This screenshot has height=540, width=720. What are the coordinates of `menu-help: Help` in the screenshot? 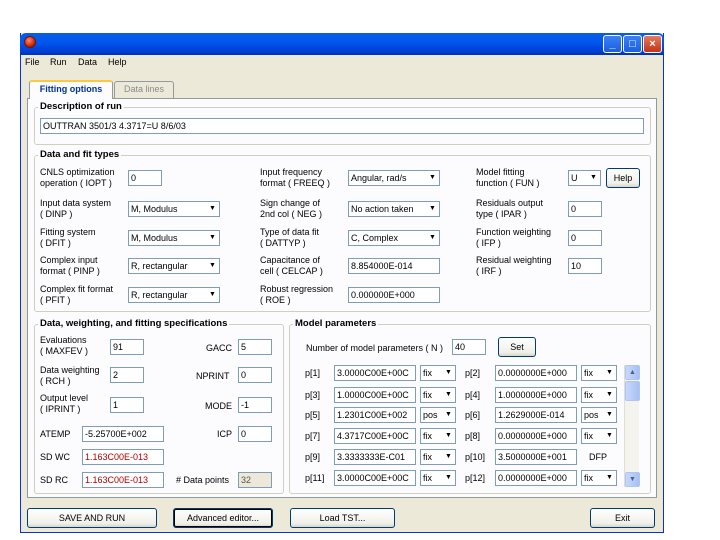 It's located at (117, 62).